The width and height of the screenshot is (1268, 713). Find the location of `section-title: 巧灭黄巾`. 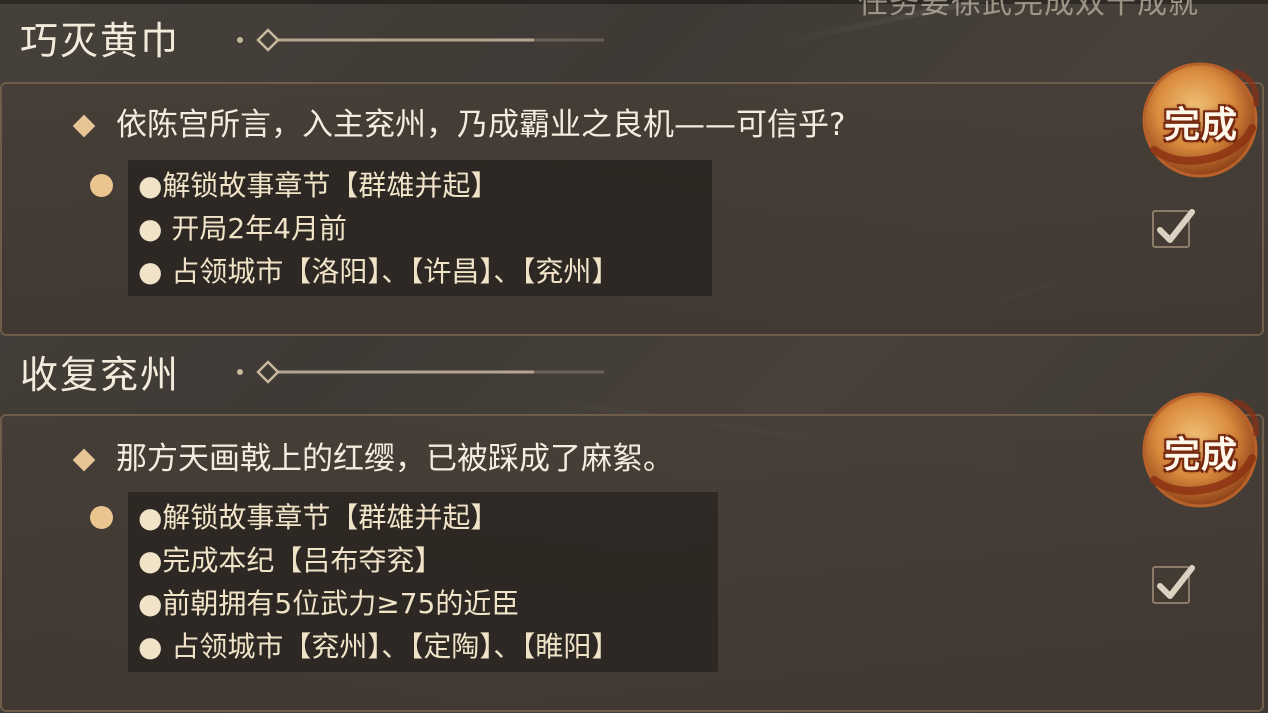

section-title: 巧灭黄巾 is located at coordinates (100, 41).